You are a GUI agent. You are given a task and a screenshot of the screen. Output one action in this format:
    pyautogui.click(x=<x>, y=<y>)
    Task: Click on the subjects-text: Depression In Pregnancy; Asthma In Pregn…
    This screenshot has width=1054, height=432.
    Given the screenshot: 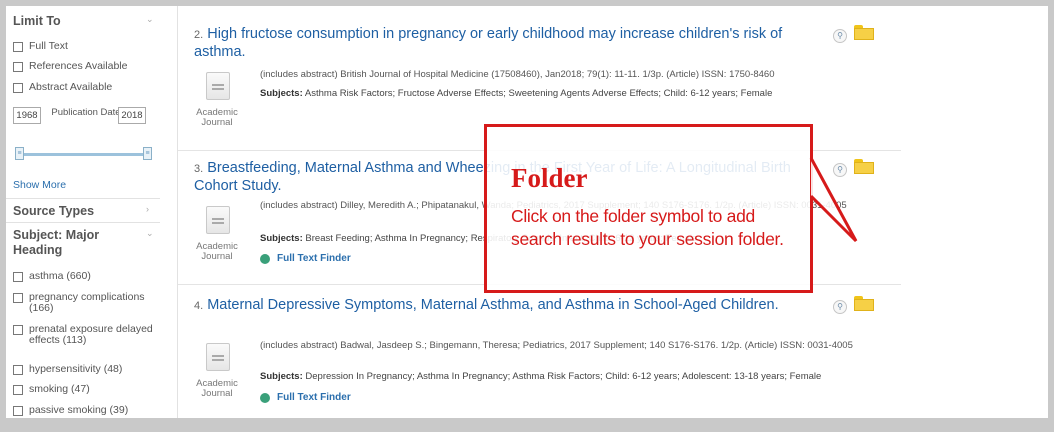 What is the action you would take?
    pyautogui.click(x=563, y=376)
    